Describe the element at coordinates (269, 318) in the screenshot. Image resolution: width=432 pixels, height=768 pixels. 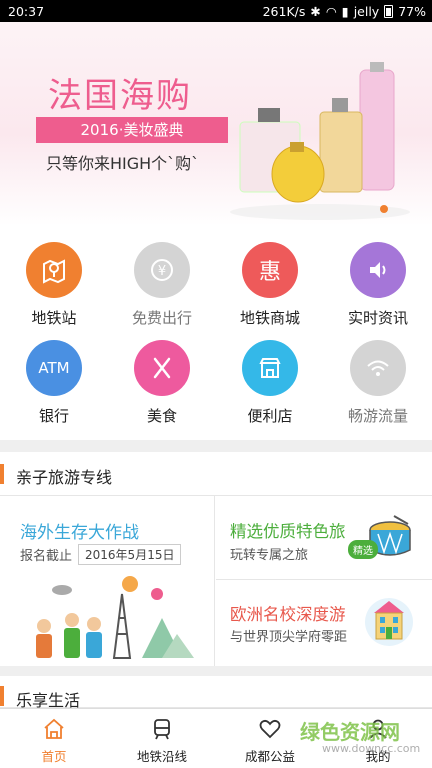
I see `grid-label: 地铁商城` at that location.